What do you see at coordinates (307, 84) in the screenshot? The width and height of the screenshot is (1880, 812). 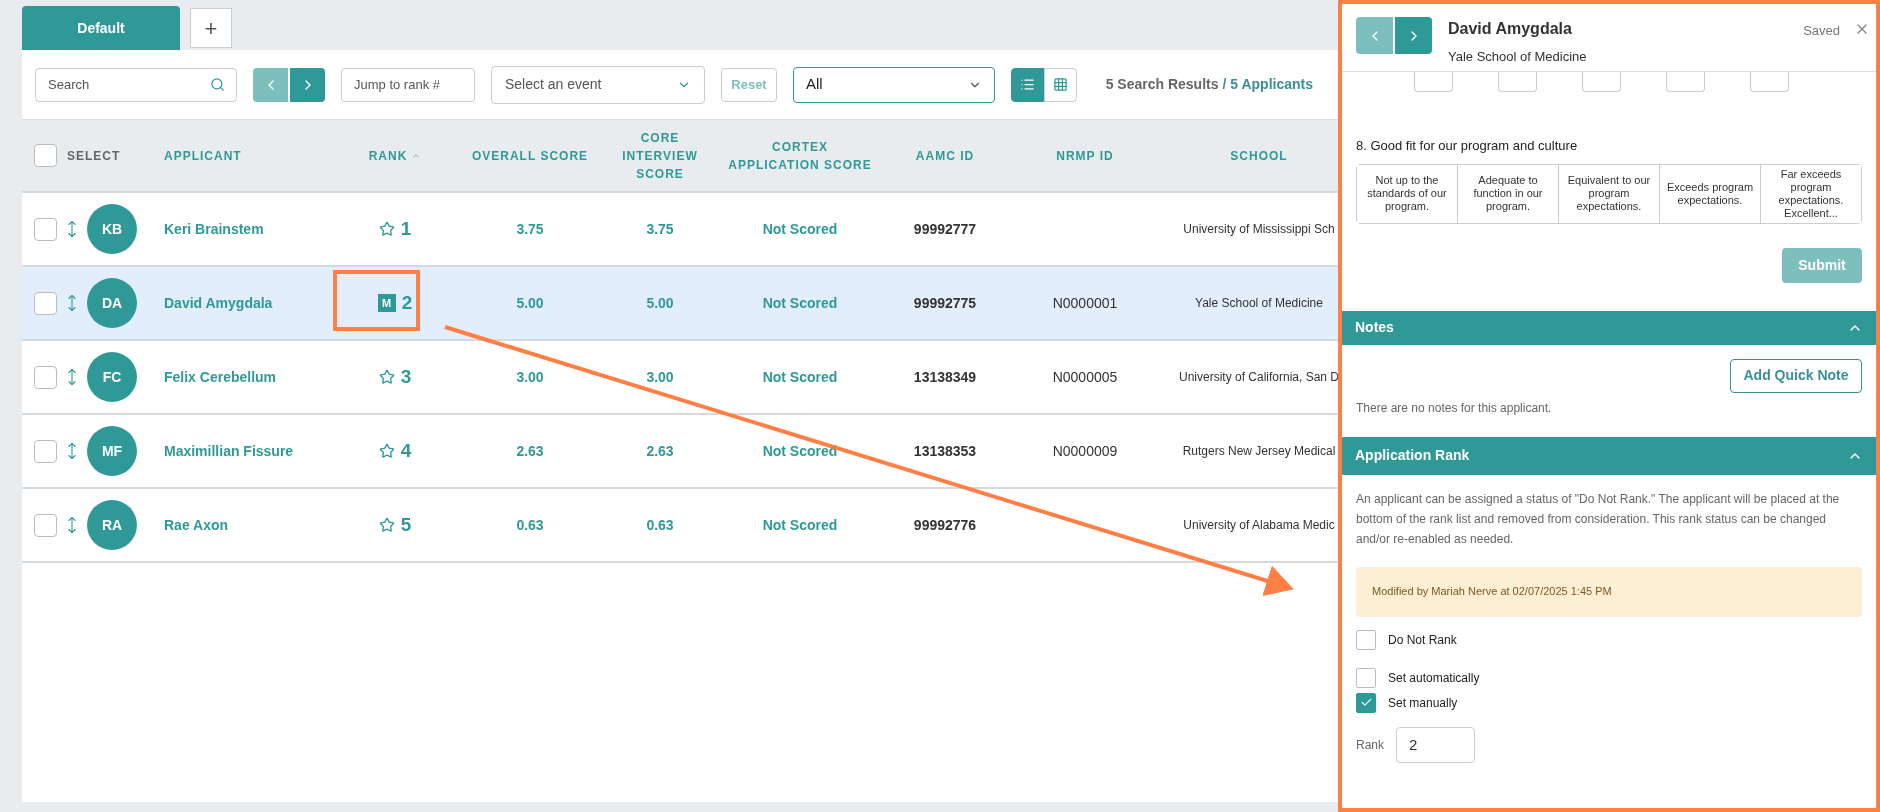 I see `next-button` at bounding box center [307, 84].